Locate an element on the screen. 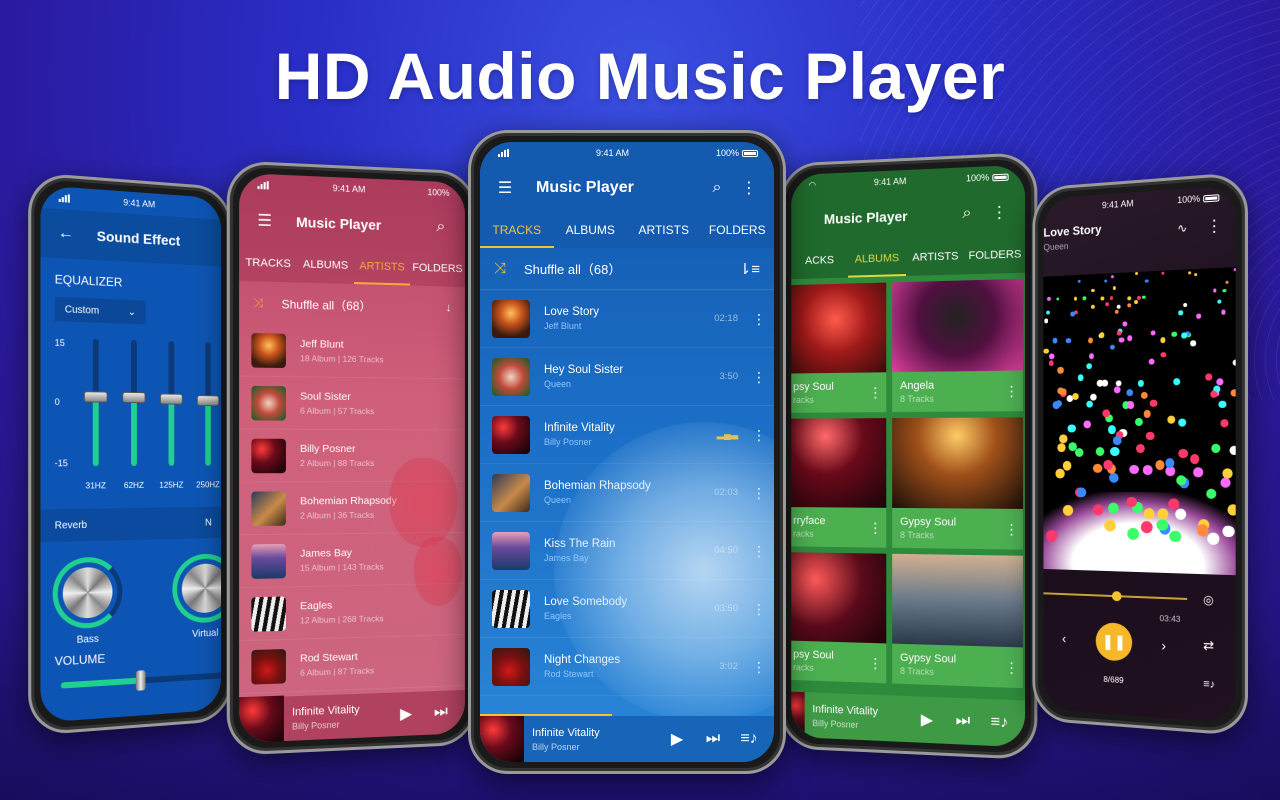  artist-list-item: Soul Sister 6 Album | 57 Tracks is located at coordinates (352, 403).